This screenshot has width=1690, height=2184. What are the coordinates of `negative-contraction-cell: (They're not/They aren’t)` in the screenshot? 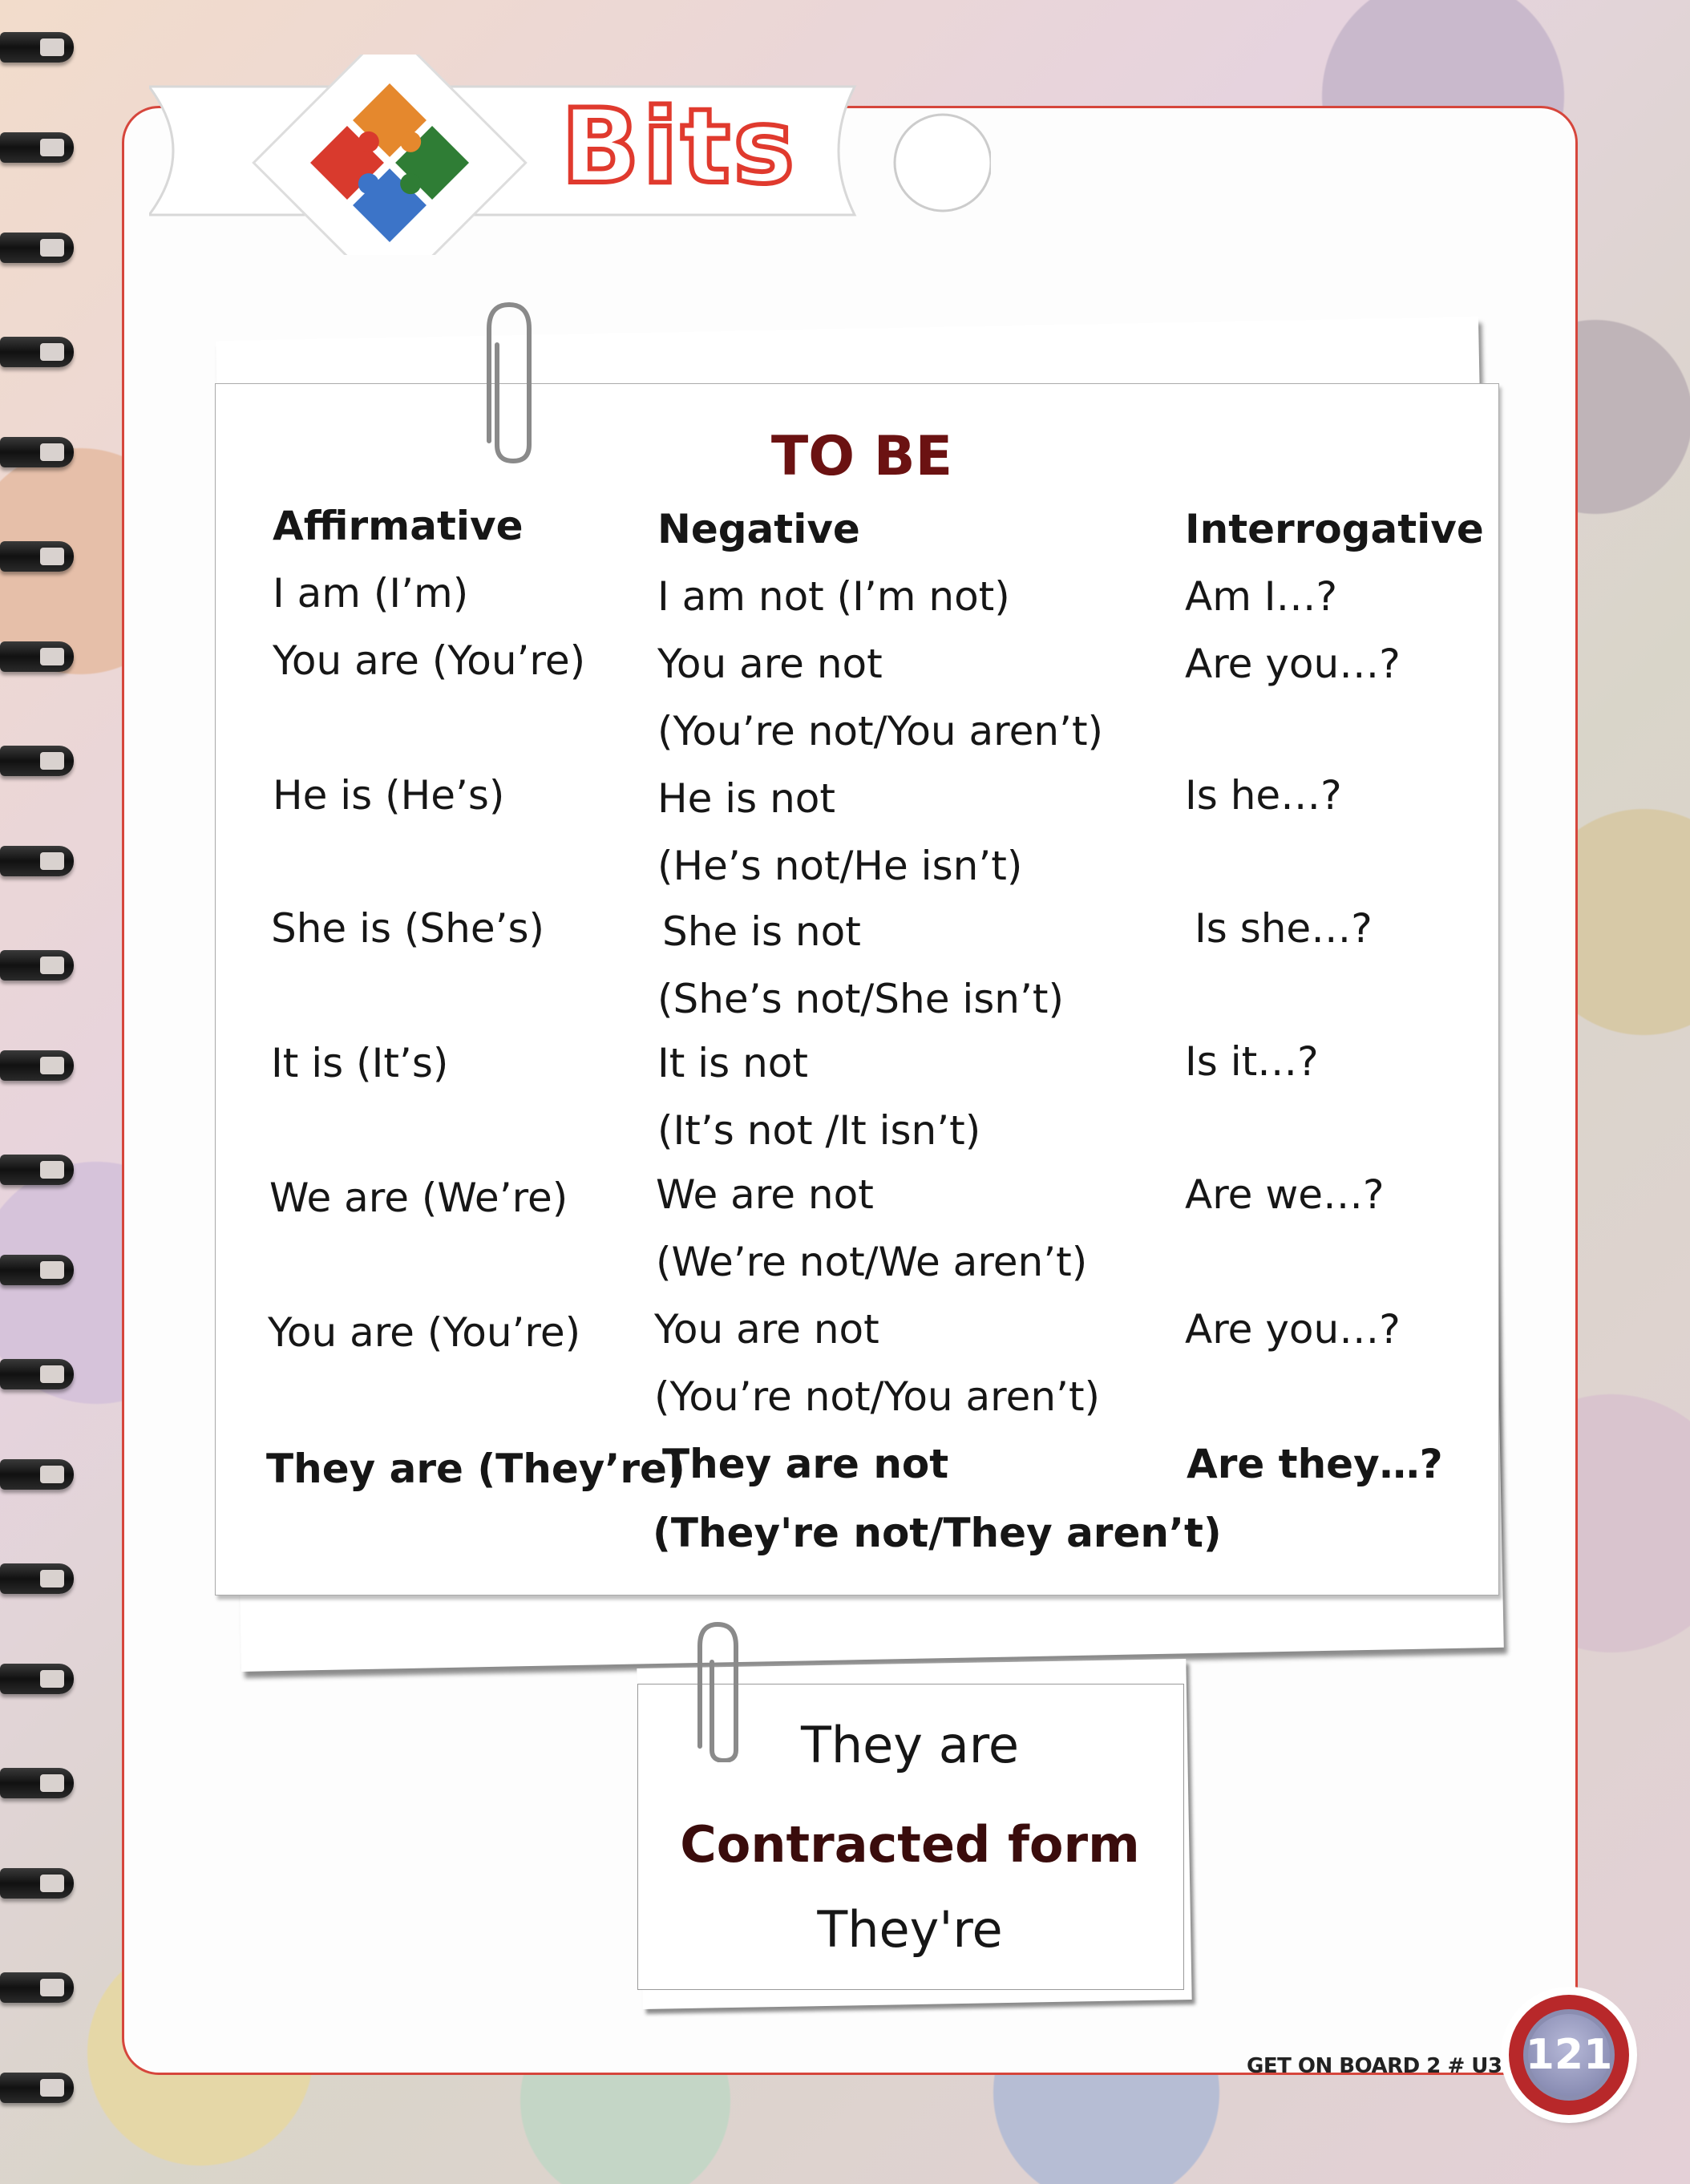 It's located at (938, 1533).